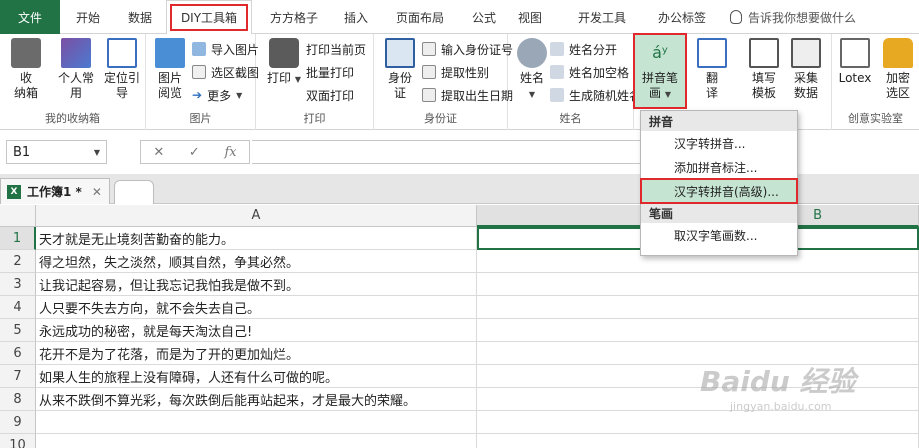 The width and height of the screenshot is (919, 448). What do you see at coordinates (18, 261) in the screenshot?
I see `row-header: 2` at bounding box center [18, 261].